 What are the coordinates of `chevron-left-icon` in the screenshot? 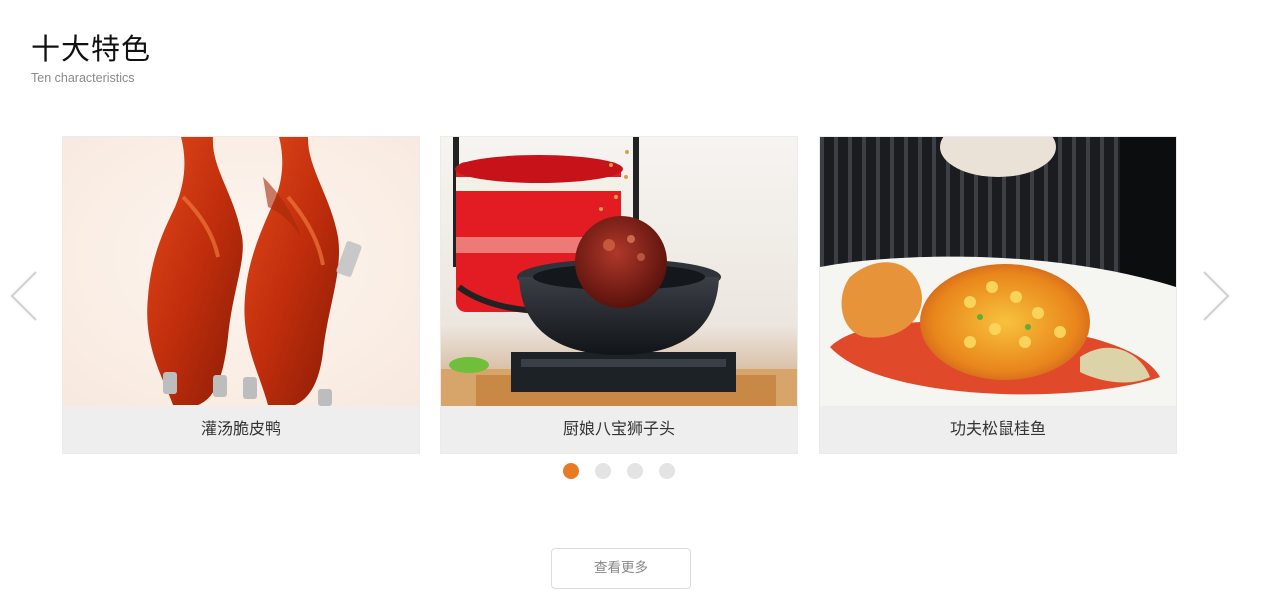 It's located at (23, 296).